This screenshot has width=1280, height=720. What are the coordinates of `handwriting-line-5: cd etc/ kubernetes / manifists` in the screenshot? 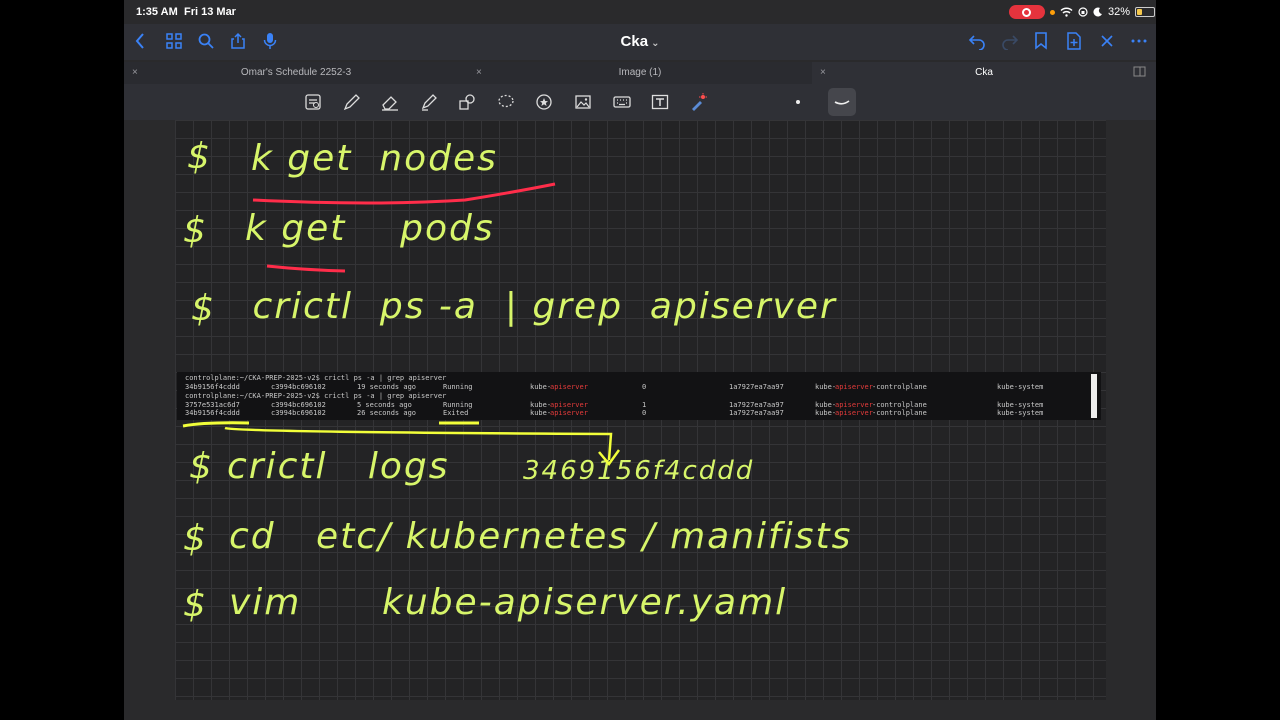 It's located at (541, 536).